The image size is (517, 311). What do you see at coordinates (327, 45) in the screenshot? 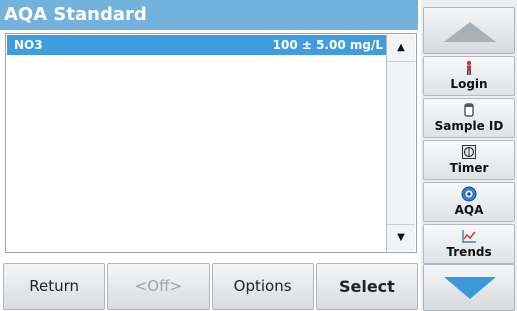
I see `parameter-value: 100 ± 5.00 mg/L` at bounding box center [327, 45].